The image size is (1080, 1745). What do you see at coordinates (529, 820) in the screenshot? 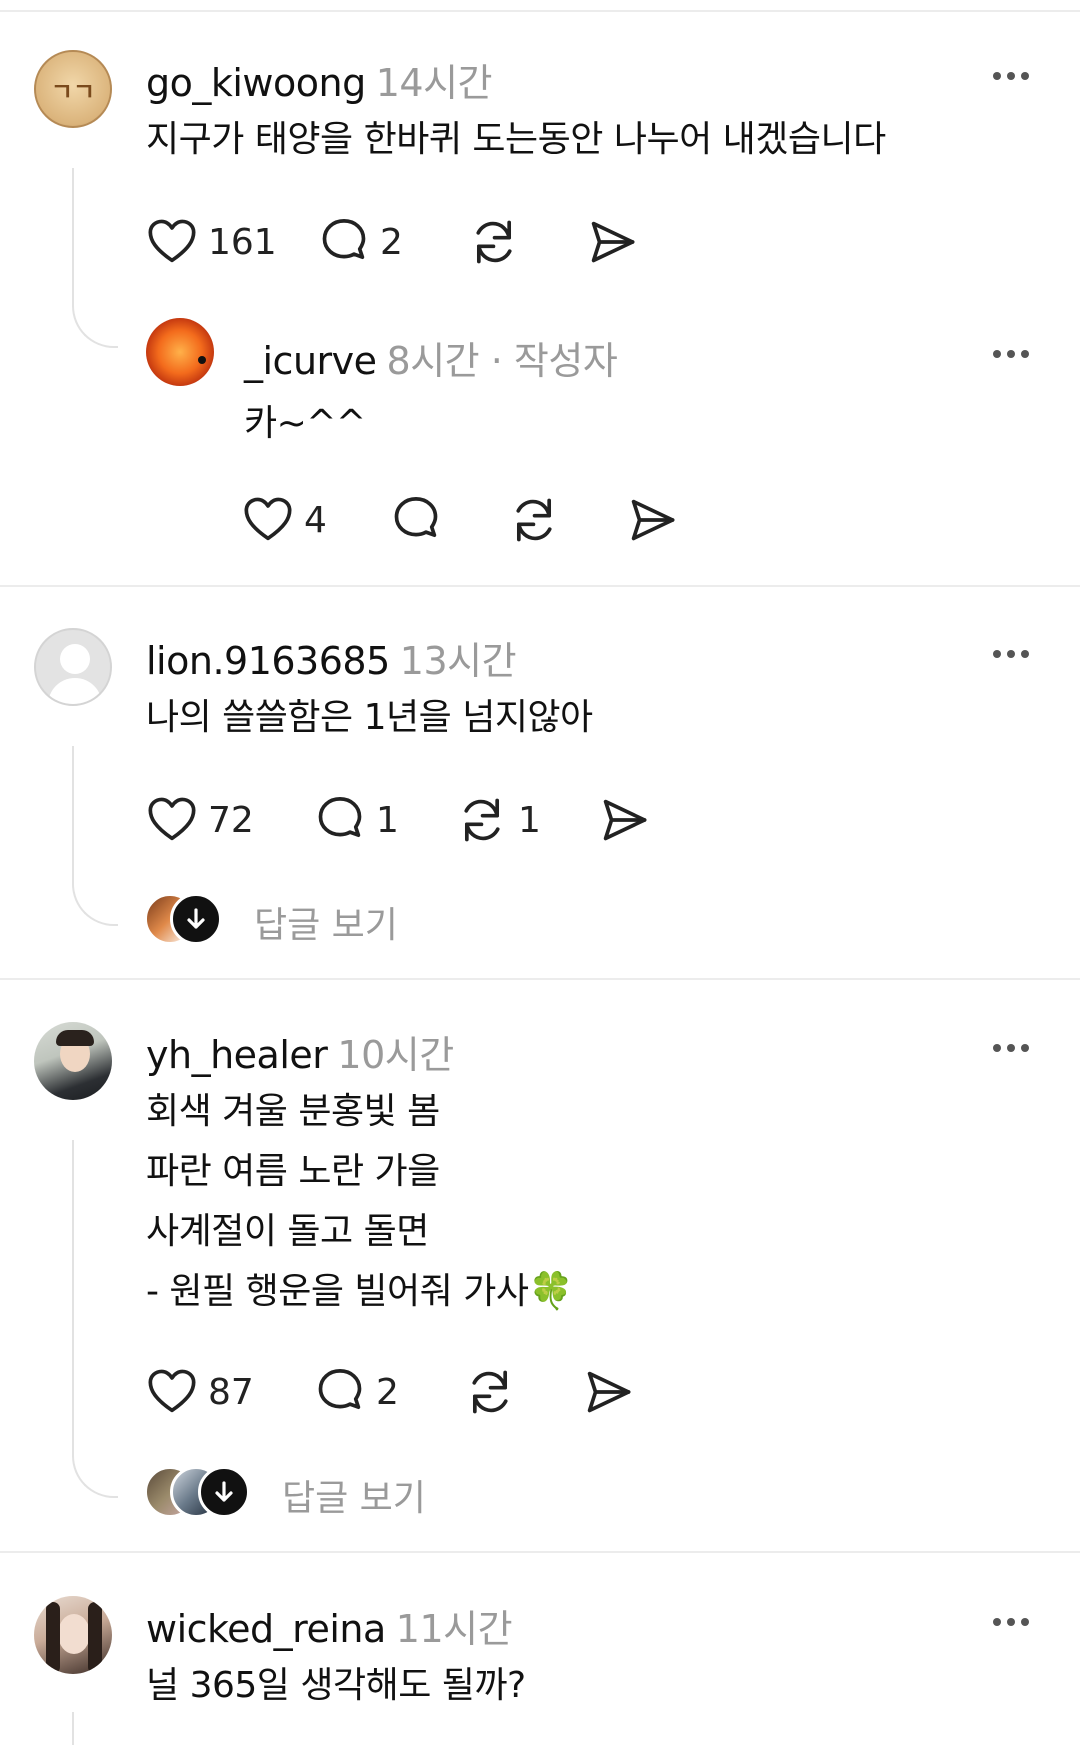
I see `repost-count: 1` at bounding box center [529, 820].